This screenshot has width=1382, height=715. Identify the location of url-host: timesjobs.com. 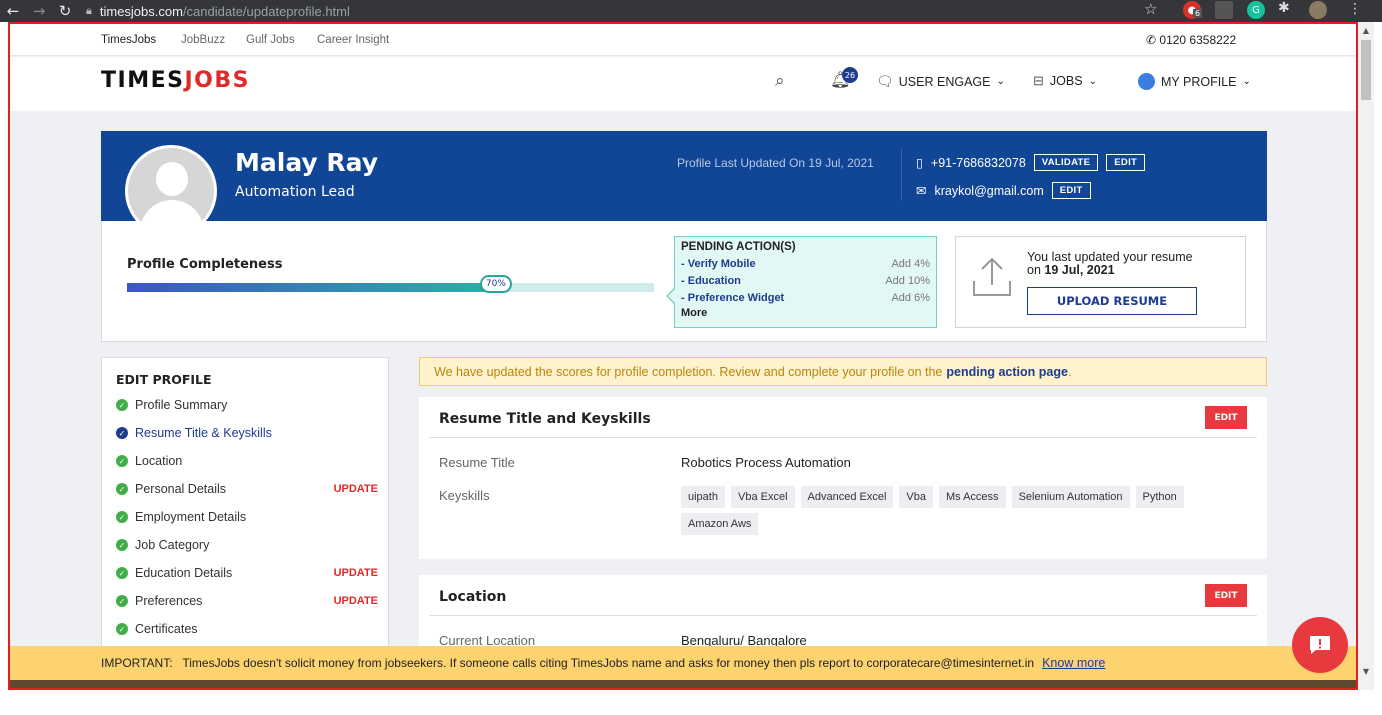
(141, 11).